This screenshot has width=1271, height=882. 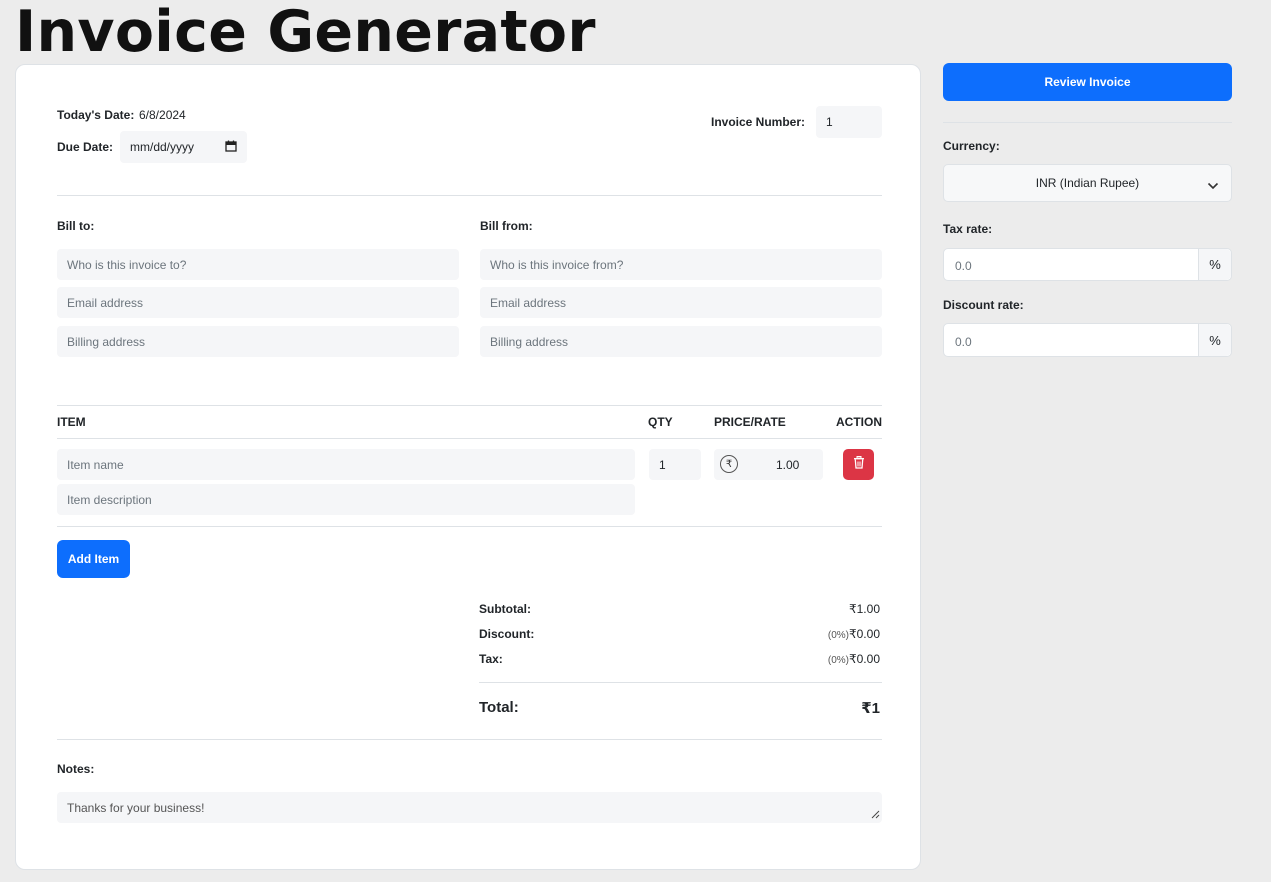 What do you see at coordinates (864, 634) in the screenshot?
I see `discount-value: ₹0.00` at bounding box center [864, 634].